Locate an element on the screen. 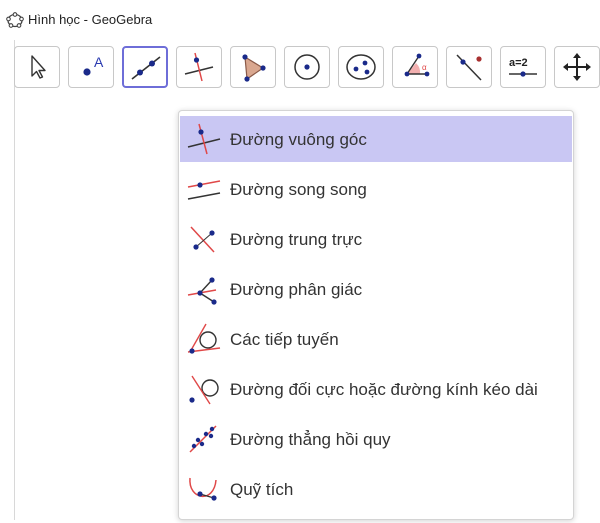 This screenshot has height=523, width=600. polygon-tool-button is located at coordinates (253, 67).